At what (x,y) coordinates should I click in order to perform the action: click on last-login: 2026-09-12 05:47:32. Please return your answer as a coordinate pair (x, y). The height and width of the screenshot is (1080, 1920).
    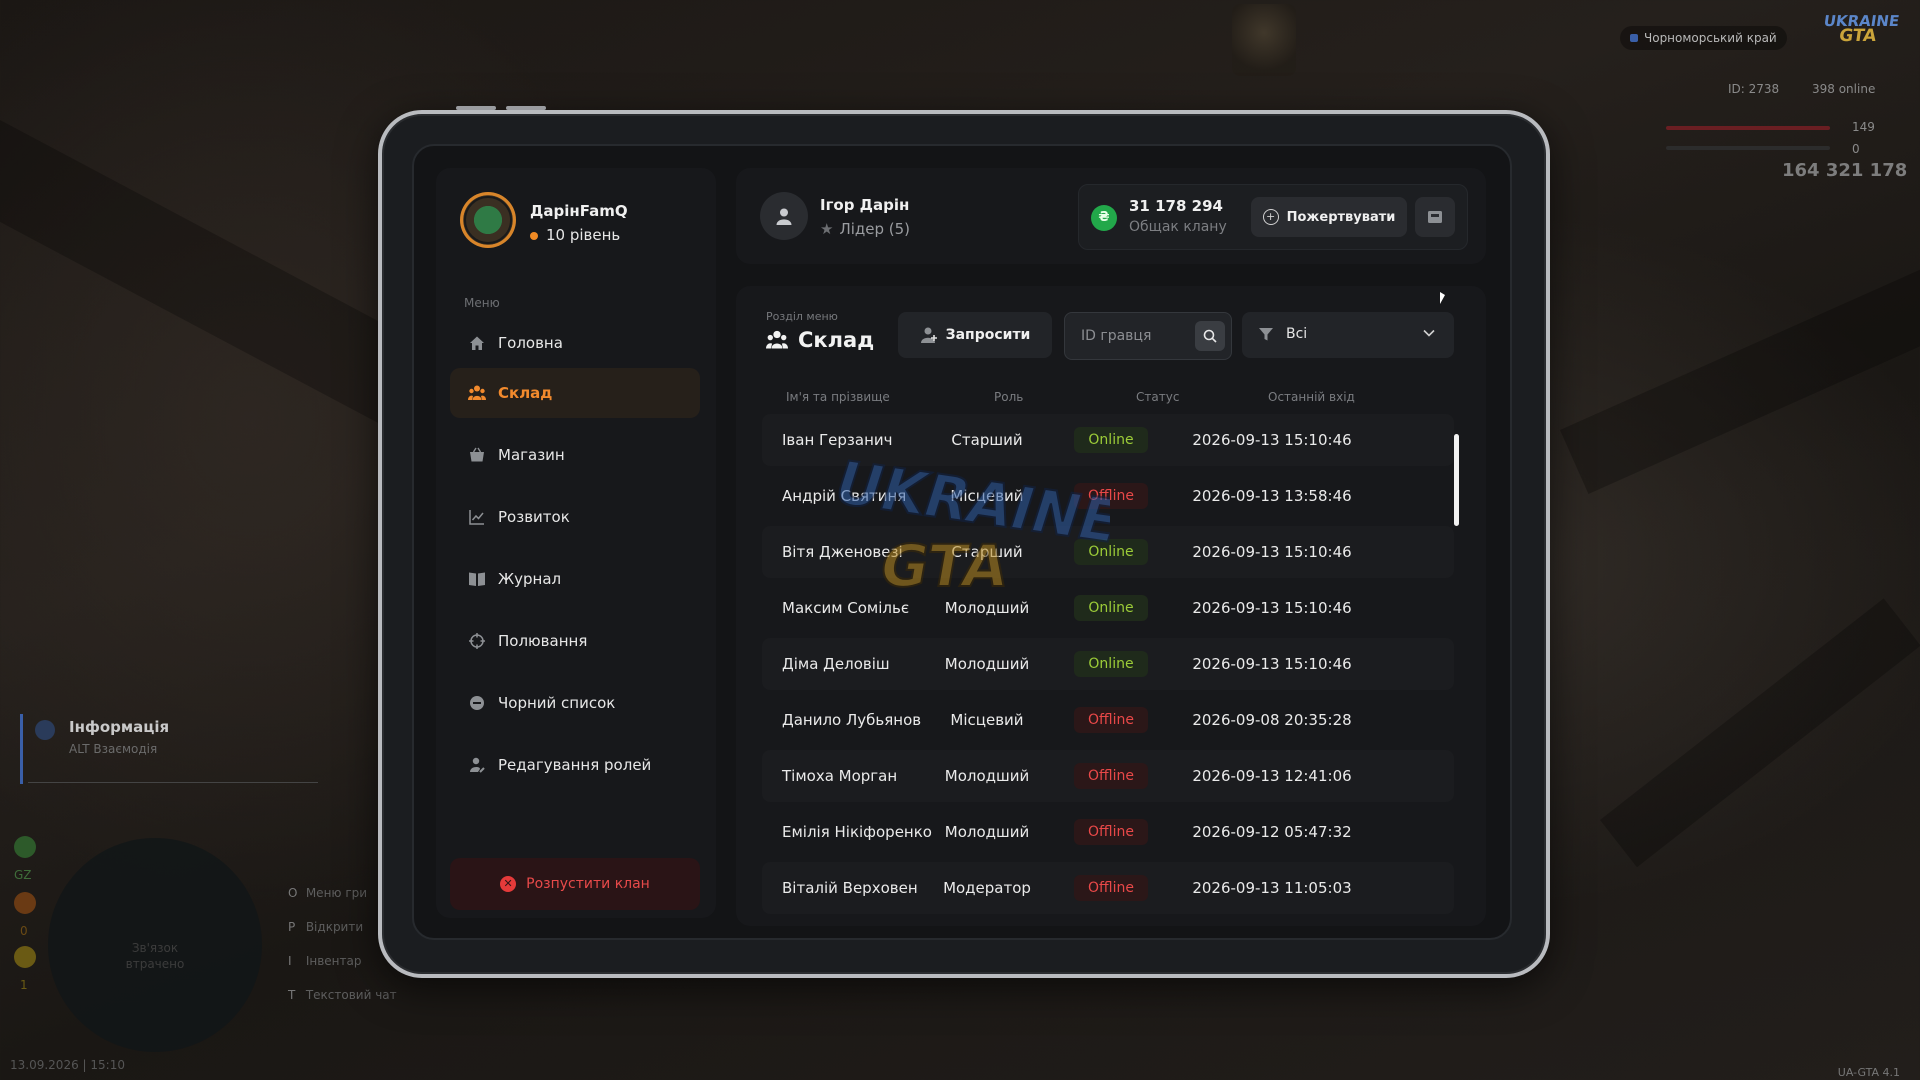
    Looking at the image, I should click on (1272, 832).